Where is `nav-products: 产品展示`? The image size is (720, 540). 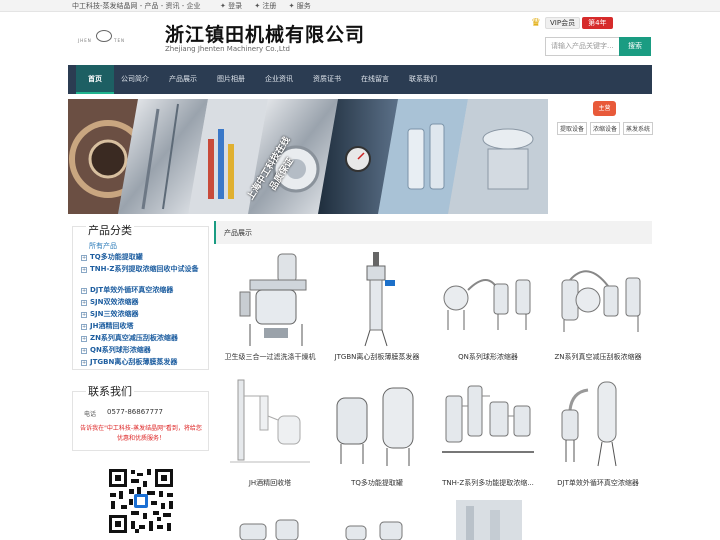
nav-products: 产品展示 is located at coordinates (183, 79).